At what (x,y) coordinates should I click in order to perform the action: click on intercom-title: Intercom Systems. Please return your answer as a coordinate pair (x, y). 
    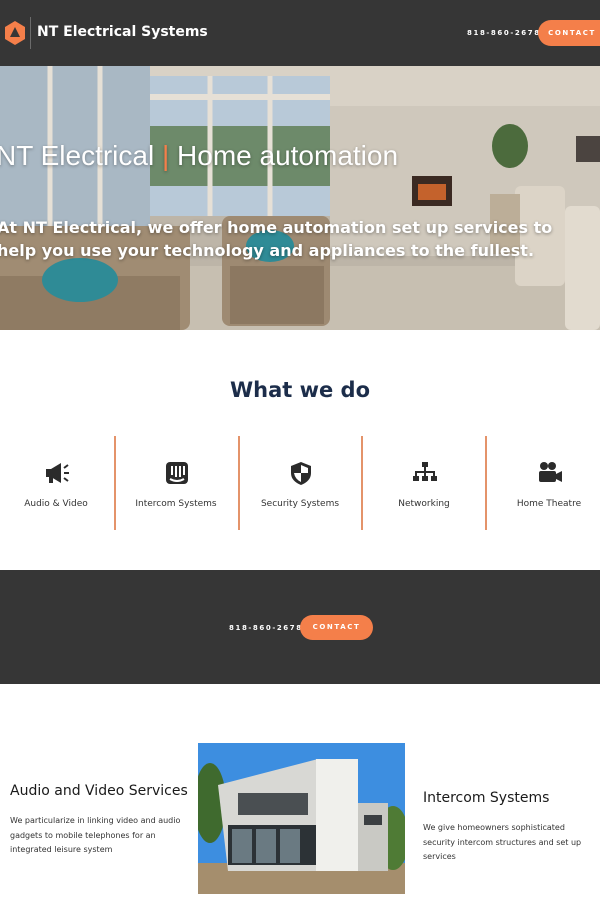
    Looking at the image, I should click on (486, 798).